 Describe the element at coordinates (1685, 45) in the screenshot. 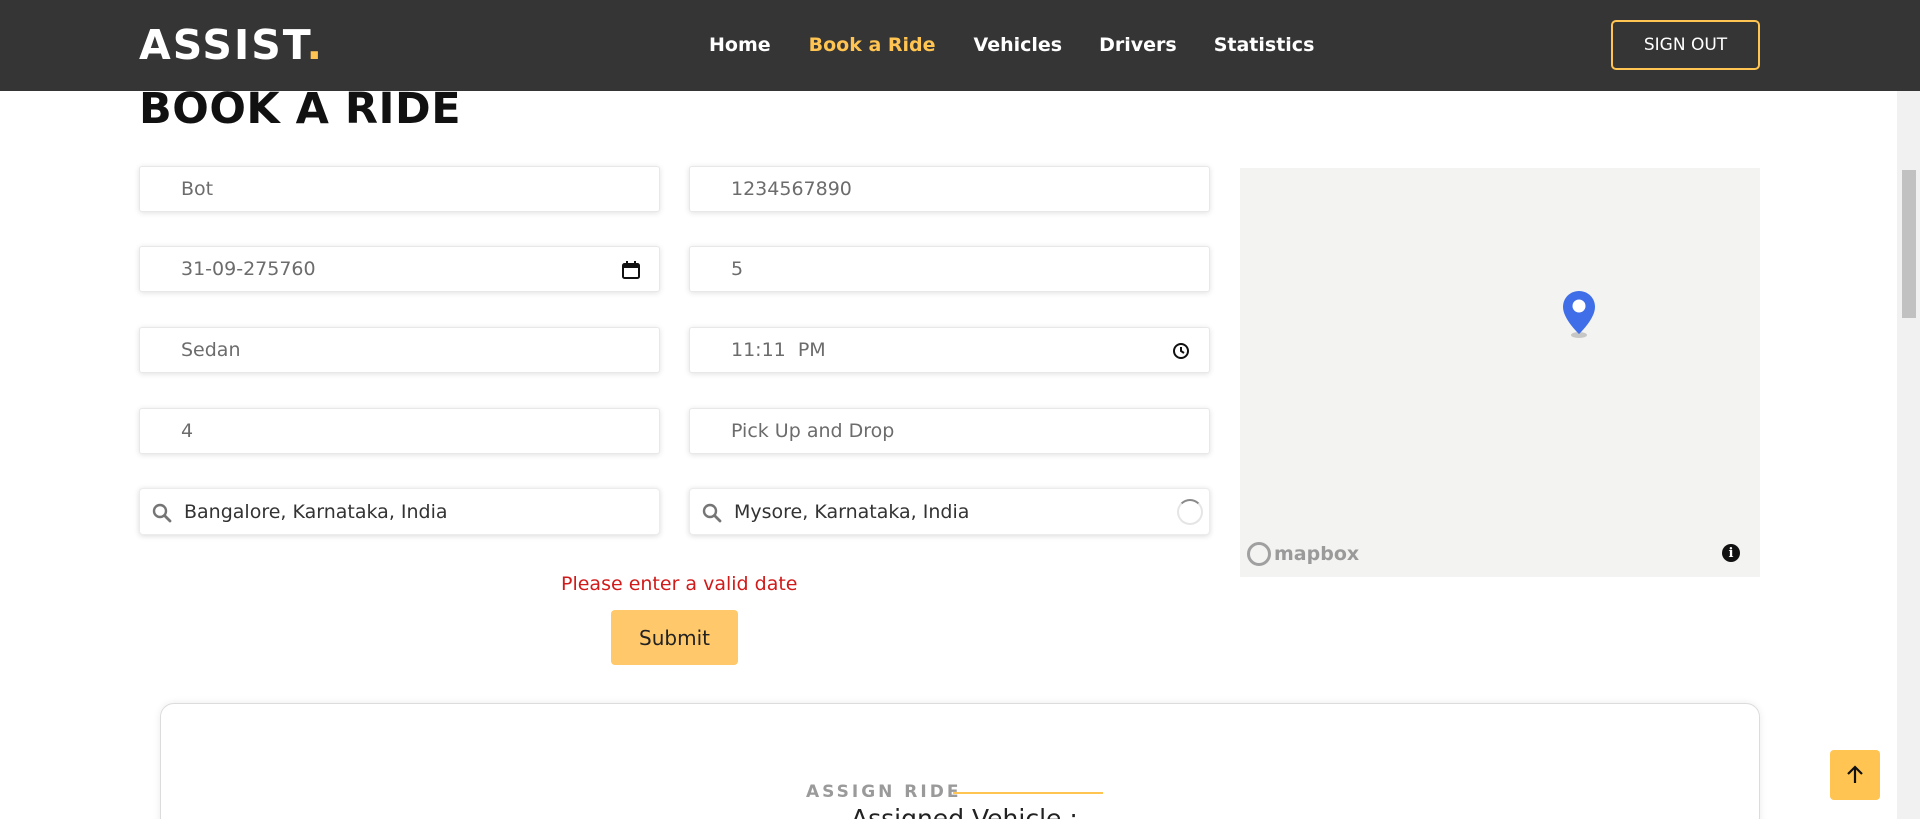

I see `sign-out-button: SIGN OUT` at that location.